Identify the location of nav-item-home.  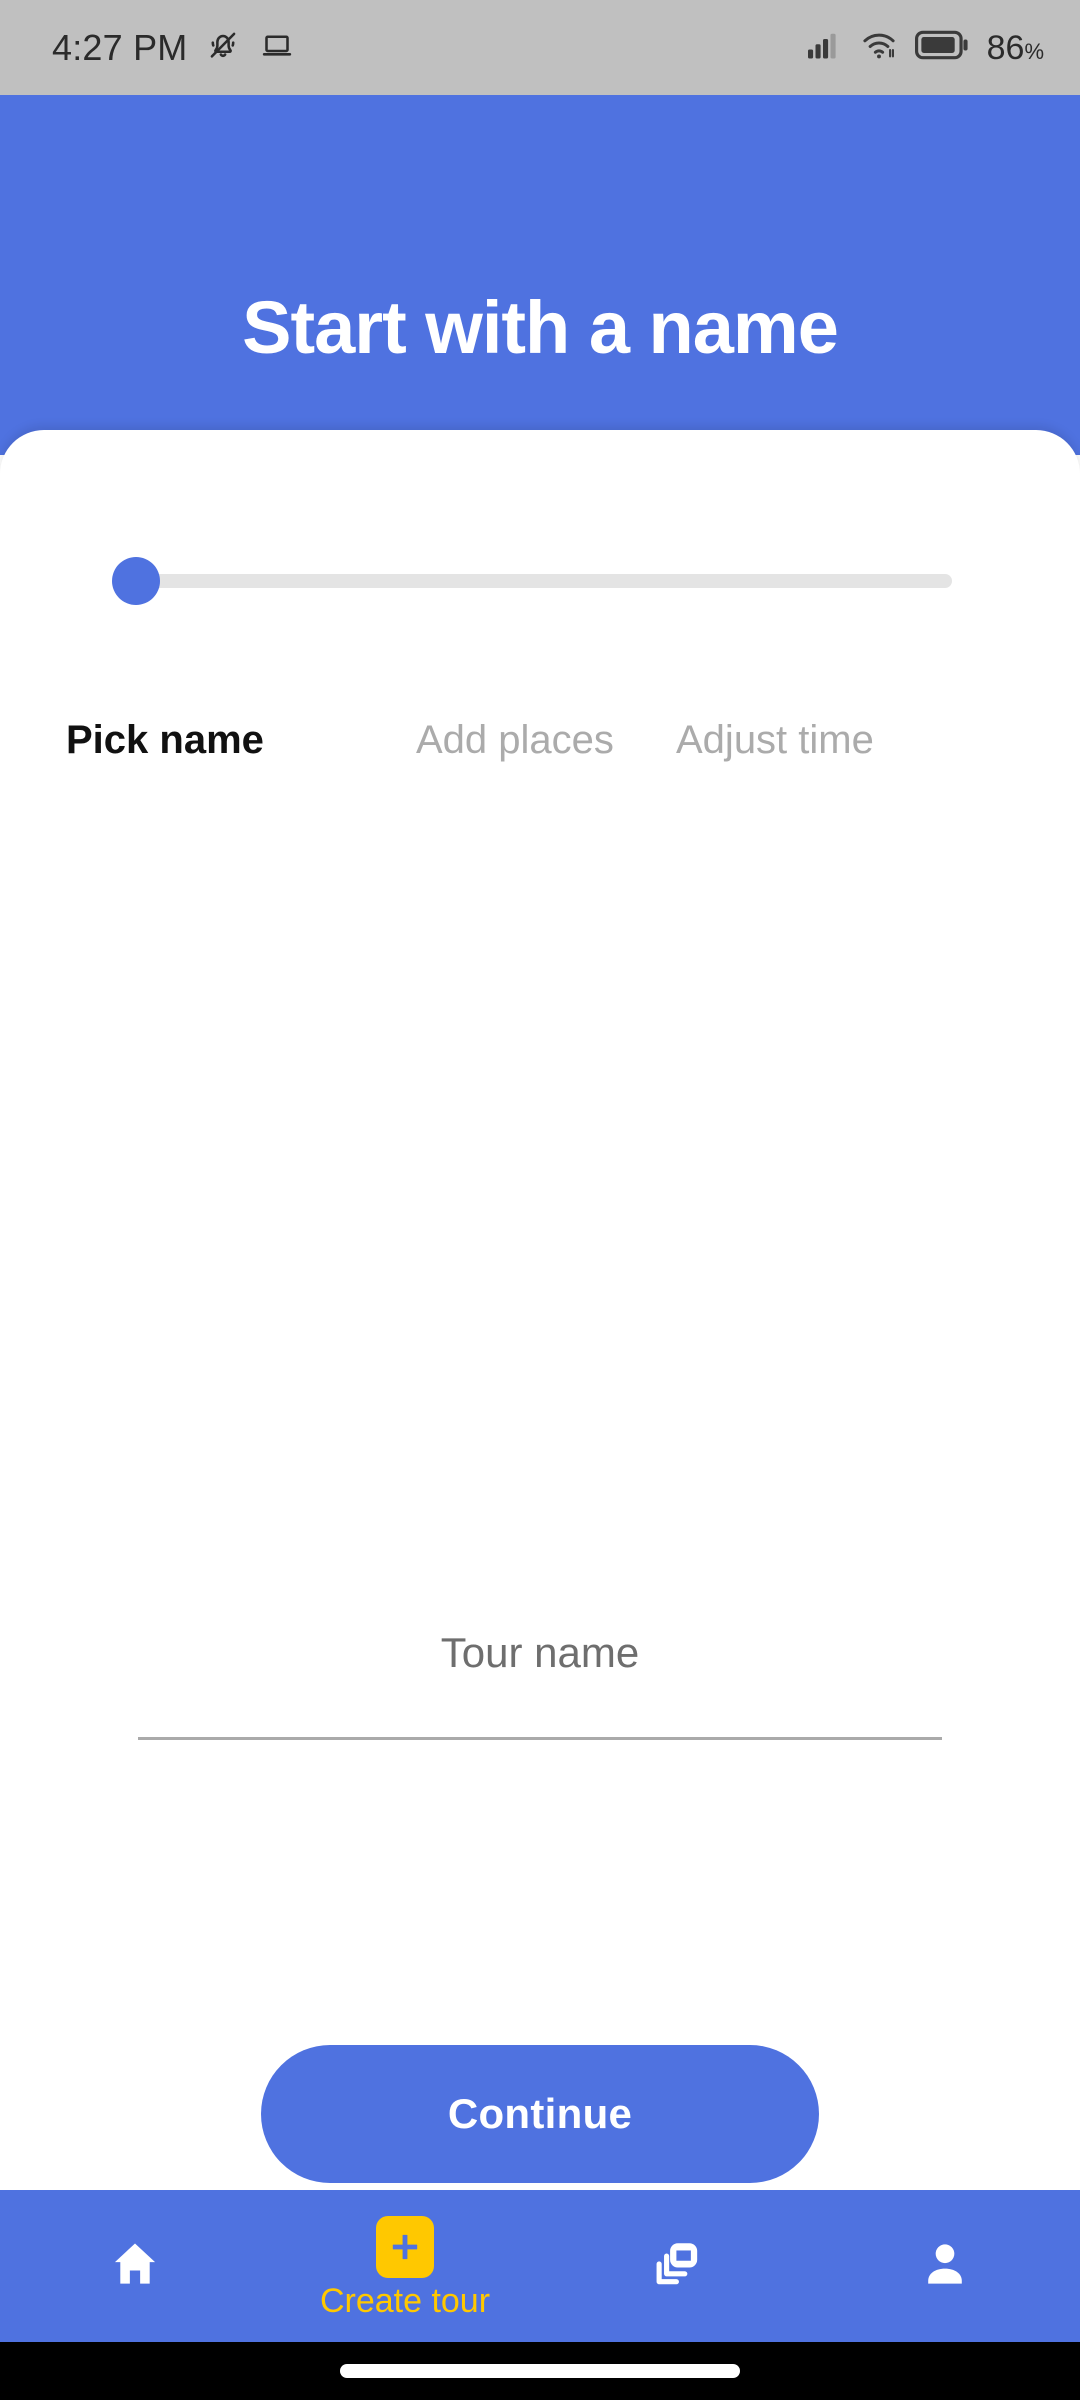
(135, 2266).